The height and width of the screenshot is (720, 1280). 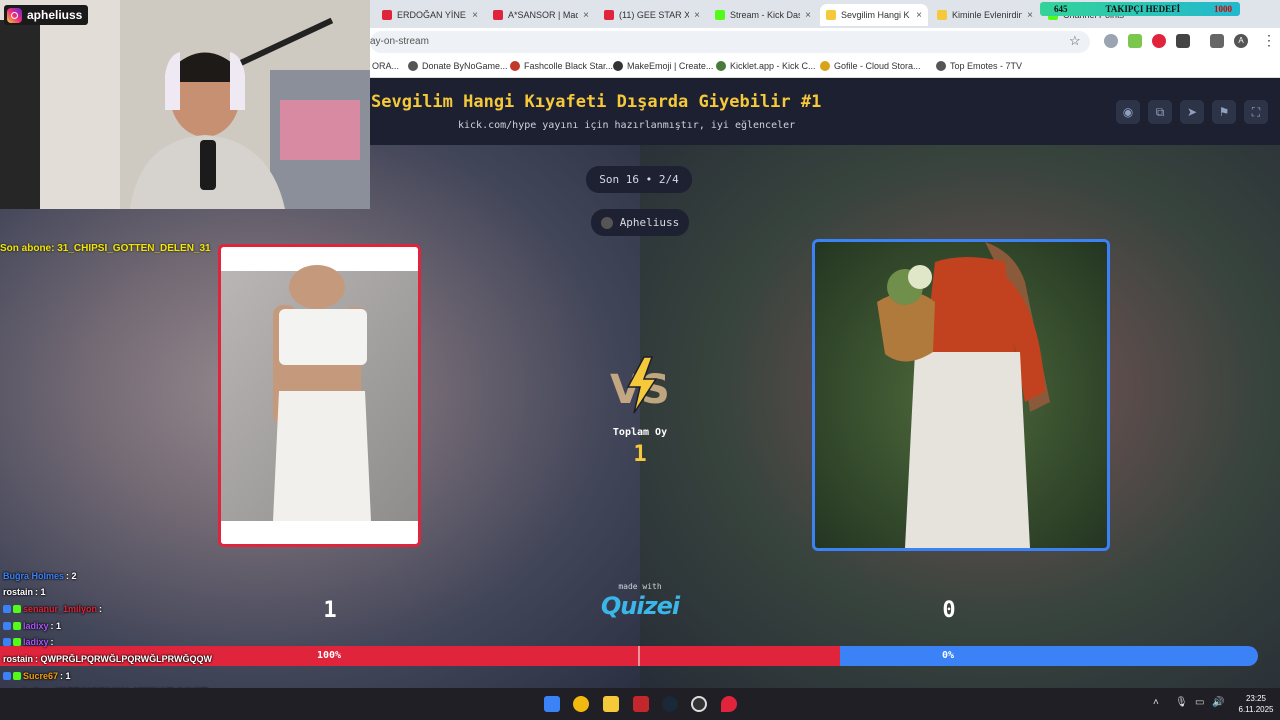 I want to click on profile-avatar: A, so click(x=1241, y=41).